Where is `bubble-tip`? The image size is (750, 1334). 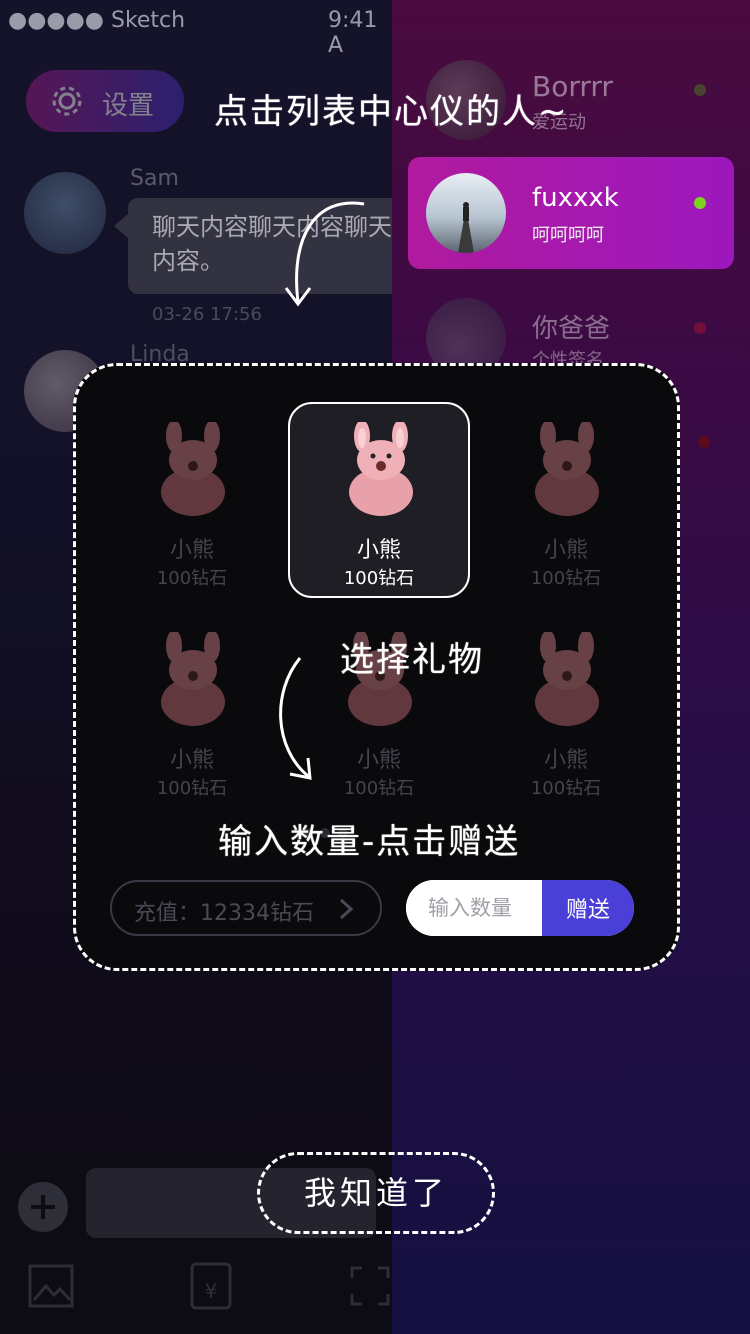
bubble-tip is located at coordinates (121, 226).